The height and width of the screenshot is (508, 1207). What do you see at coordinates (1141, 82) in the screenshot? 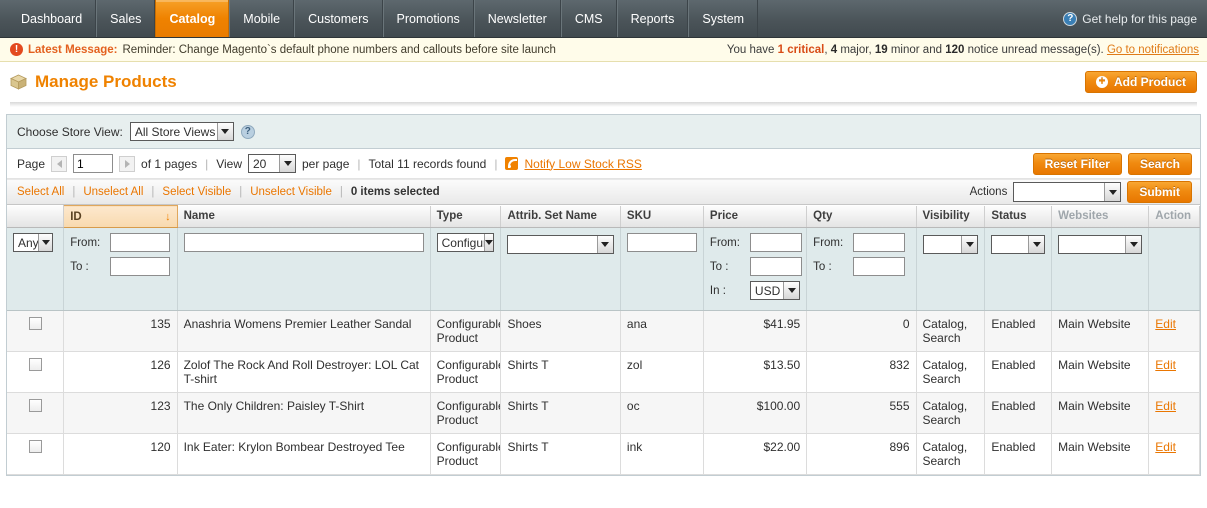
I see `add-product-button: + Add Product` at bounding box center [1141, 82].